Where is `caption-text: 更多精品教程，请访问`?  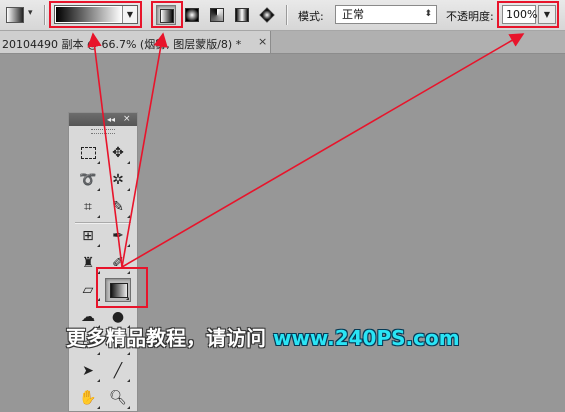
caption-text: 更多精品教程，请访问 is located at coordinates (169, 338).